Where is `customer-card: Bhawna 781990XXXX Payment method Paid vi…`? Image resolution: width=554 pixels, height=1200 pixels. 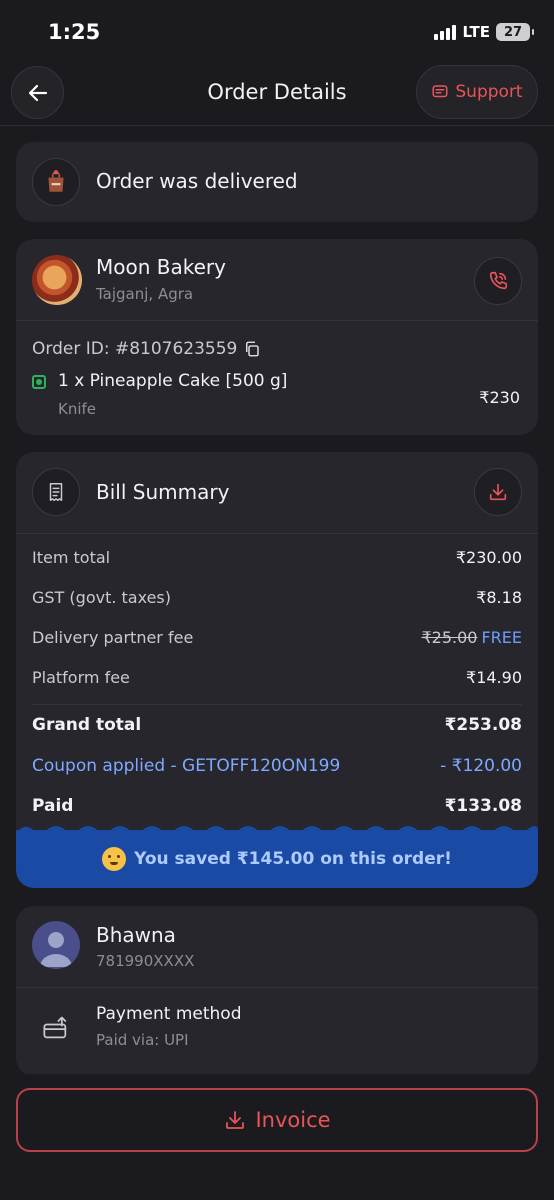 customer-card: Bhawna 781990XXXX Payment method Paid vi… is located at coordinates (277, 991).